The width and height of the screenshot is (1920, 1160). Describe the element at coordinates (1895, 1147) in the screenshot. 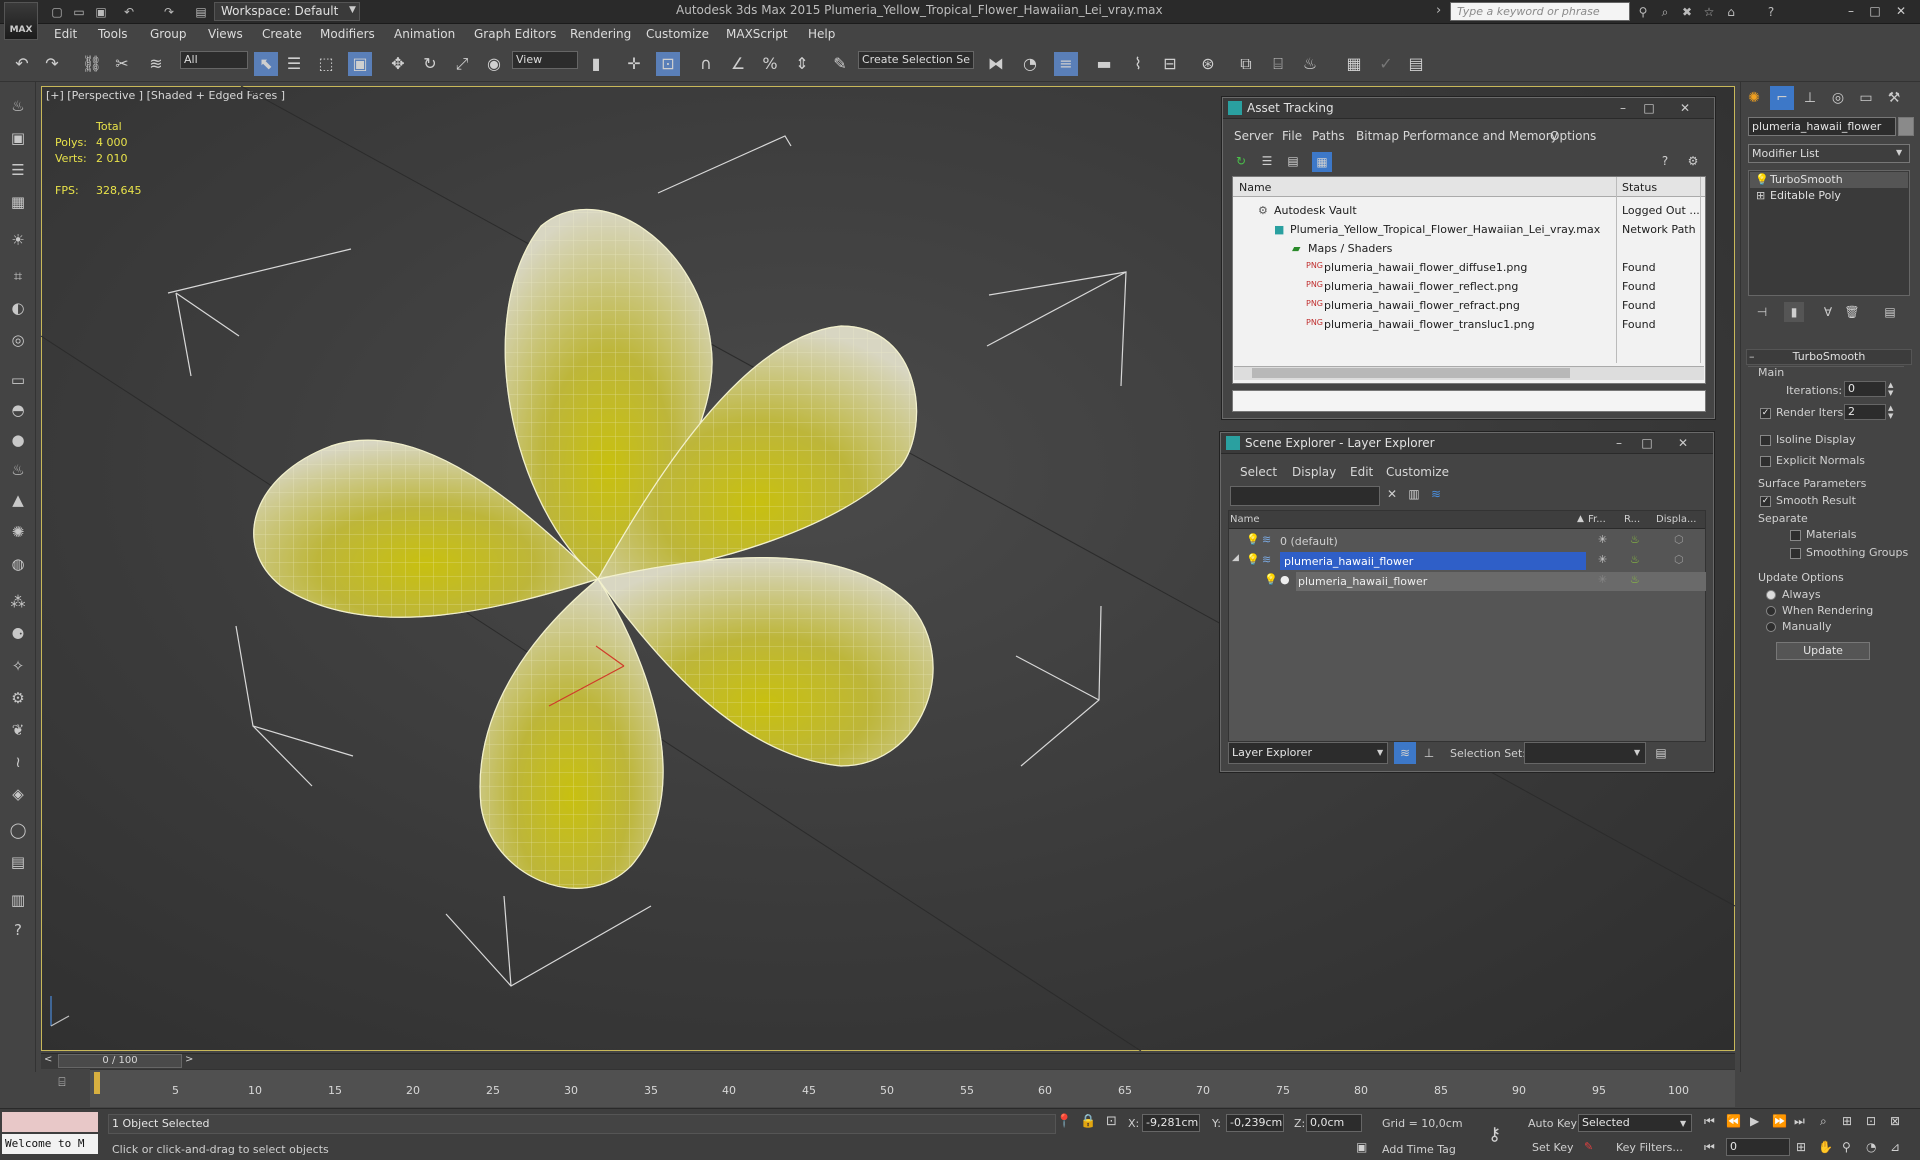

I see `field-of-view-icon: ⊿` at that location.